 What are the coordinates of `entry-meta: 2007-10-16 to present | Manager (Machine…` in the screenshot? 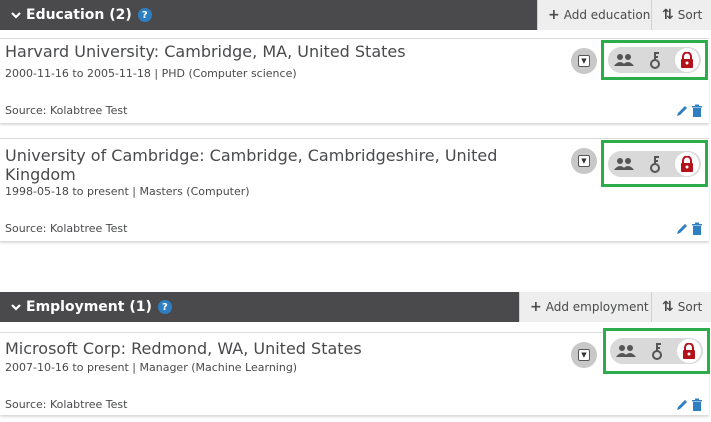 It's located at (151, 367).